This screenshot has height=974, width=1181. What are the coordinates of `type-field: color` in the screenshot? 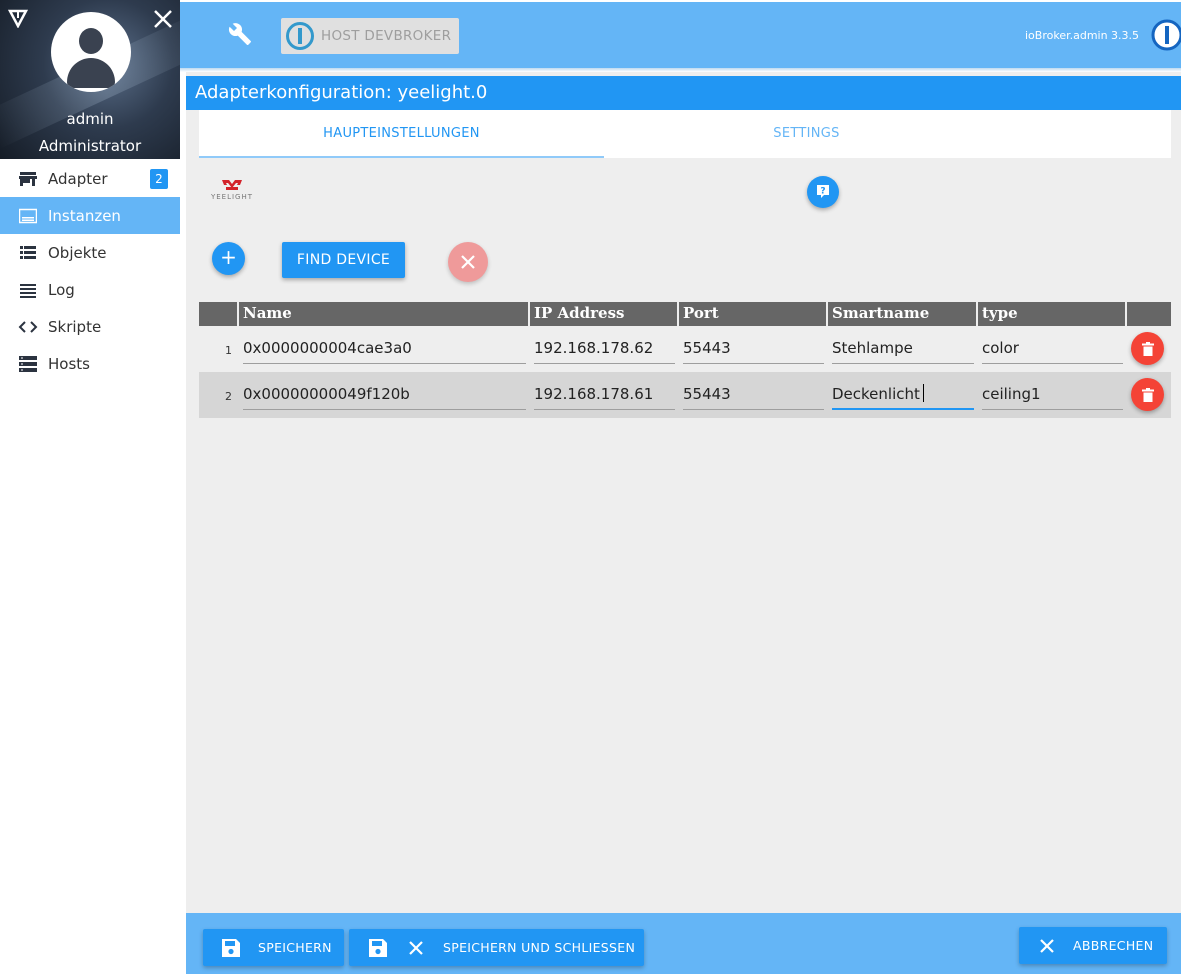 It's located at (1052, 349).